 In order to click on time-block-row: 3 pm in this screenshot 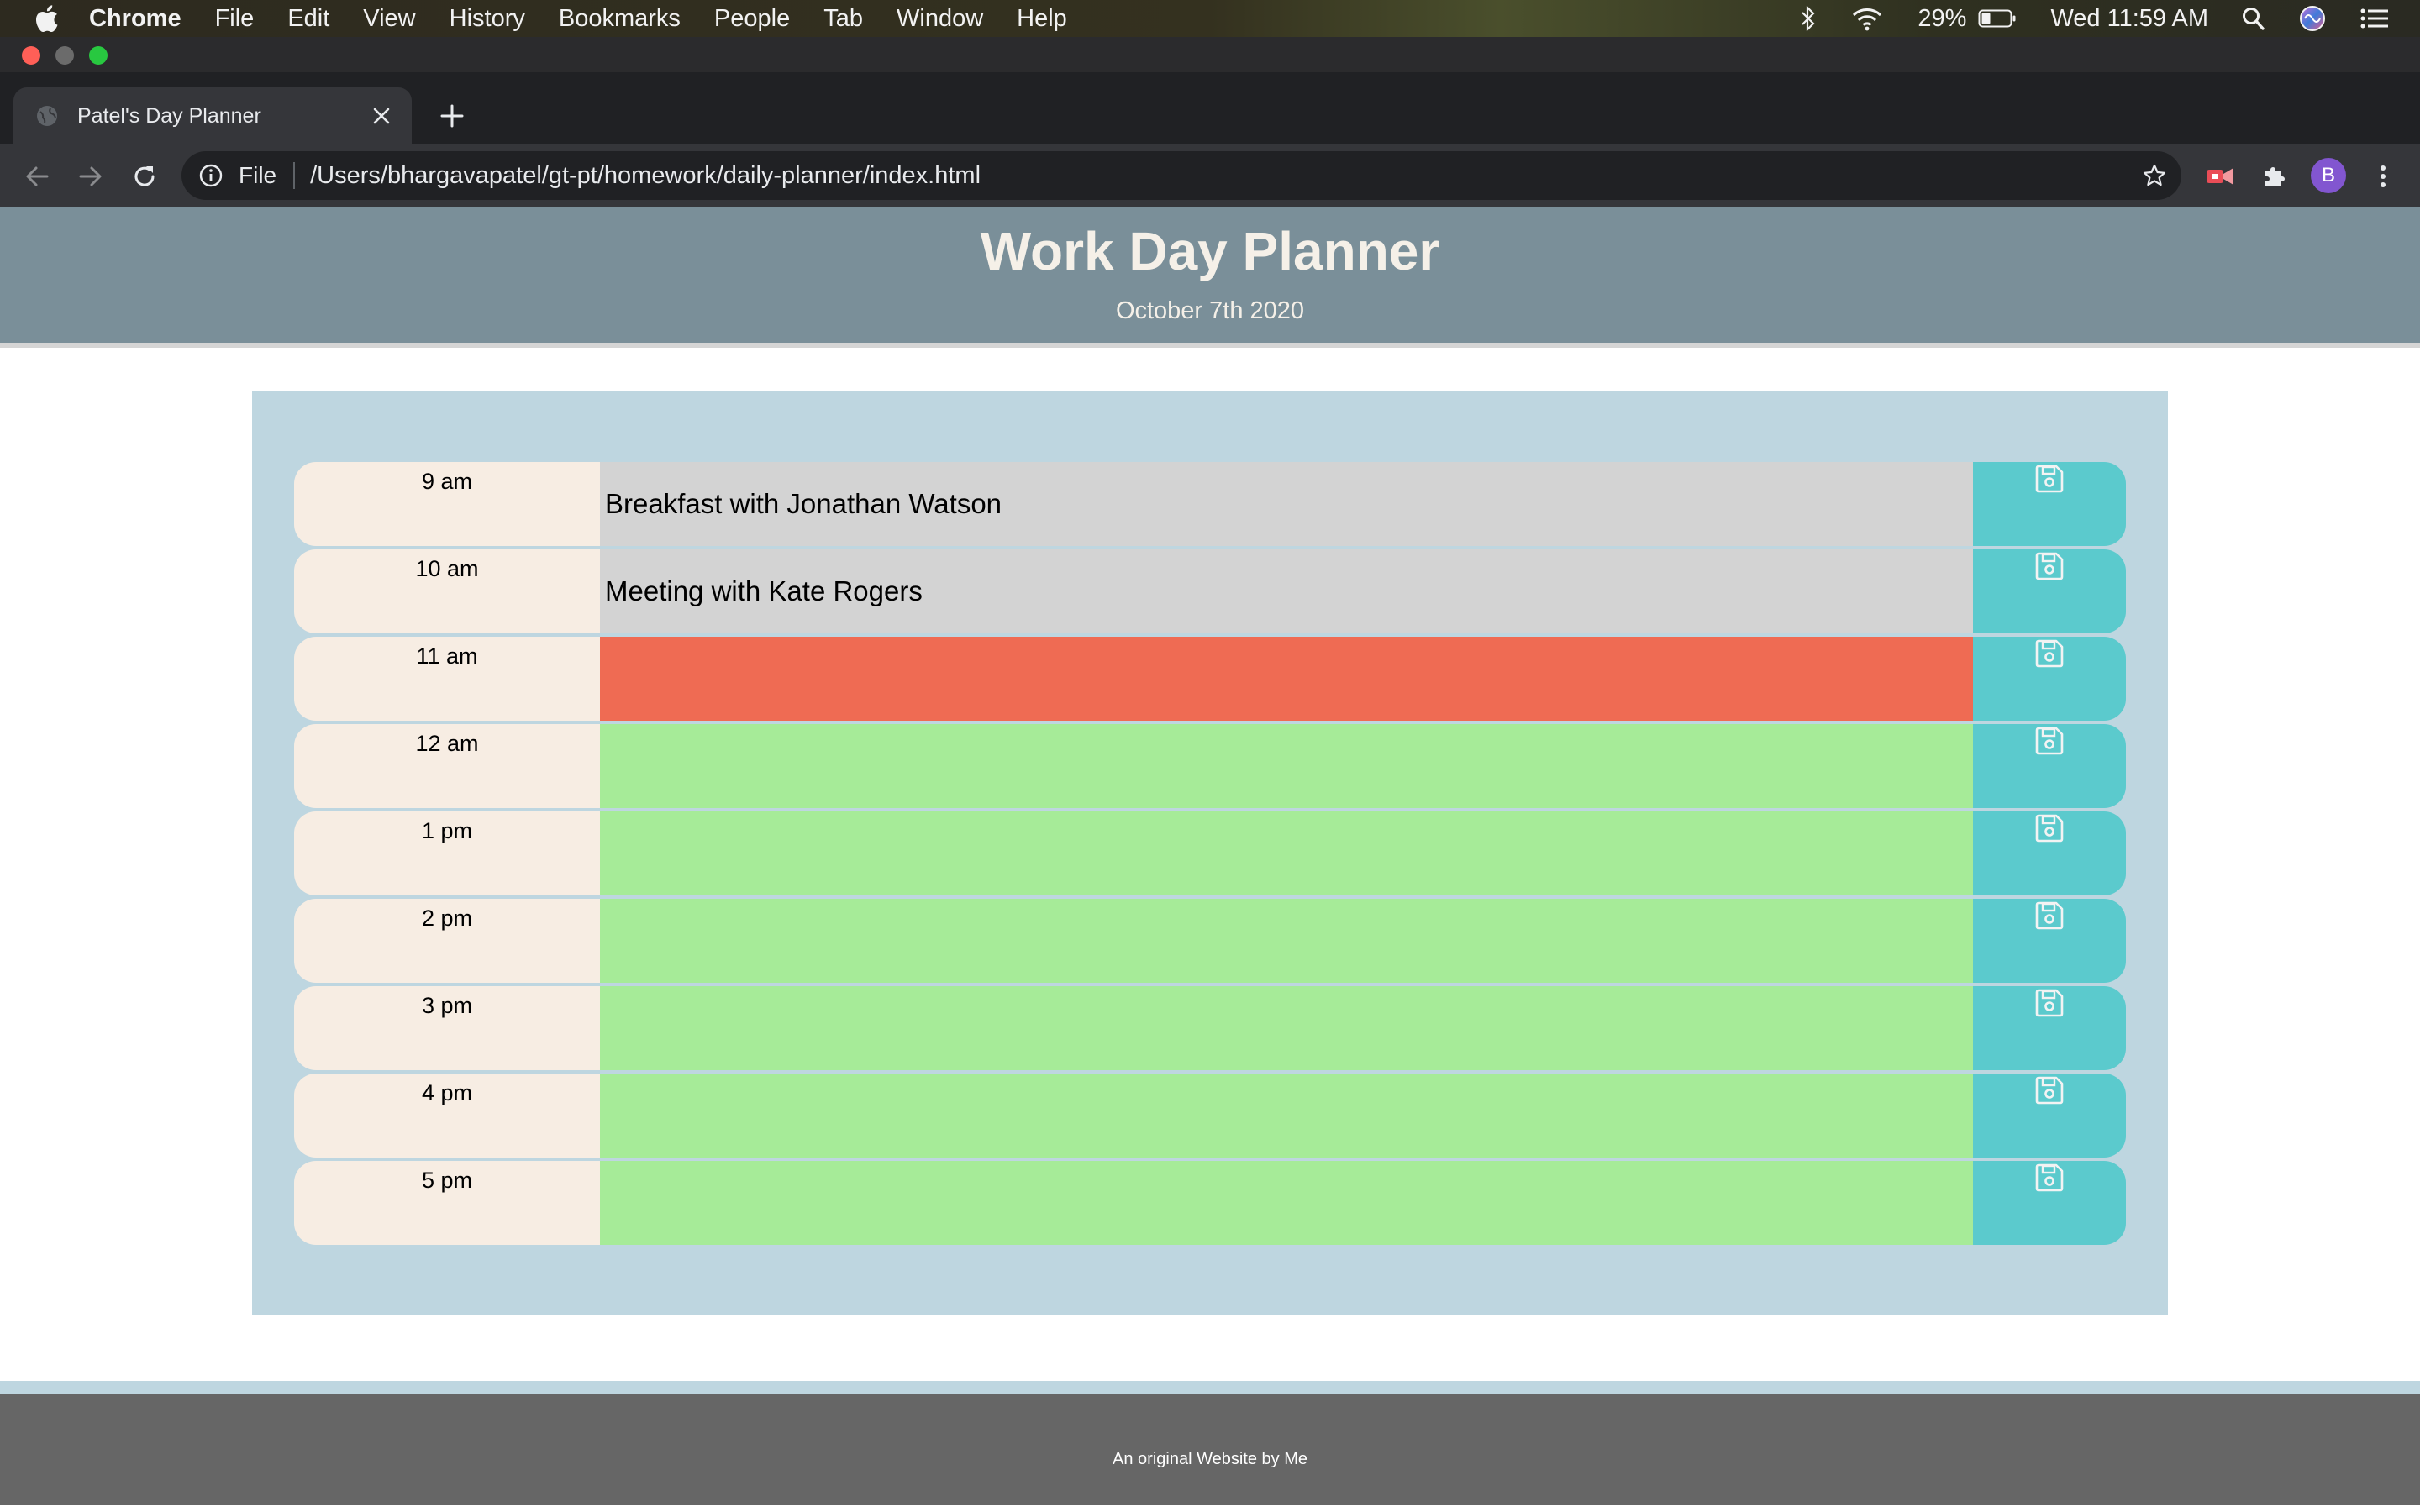, I will do `click(1210, 1028)`.